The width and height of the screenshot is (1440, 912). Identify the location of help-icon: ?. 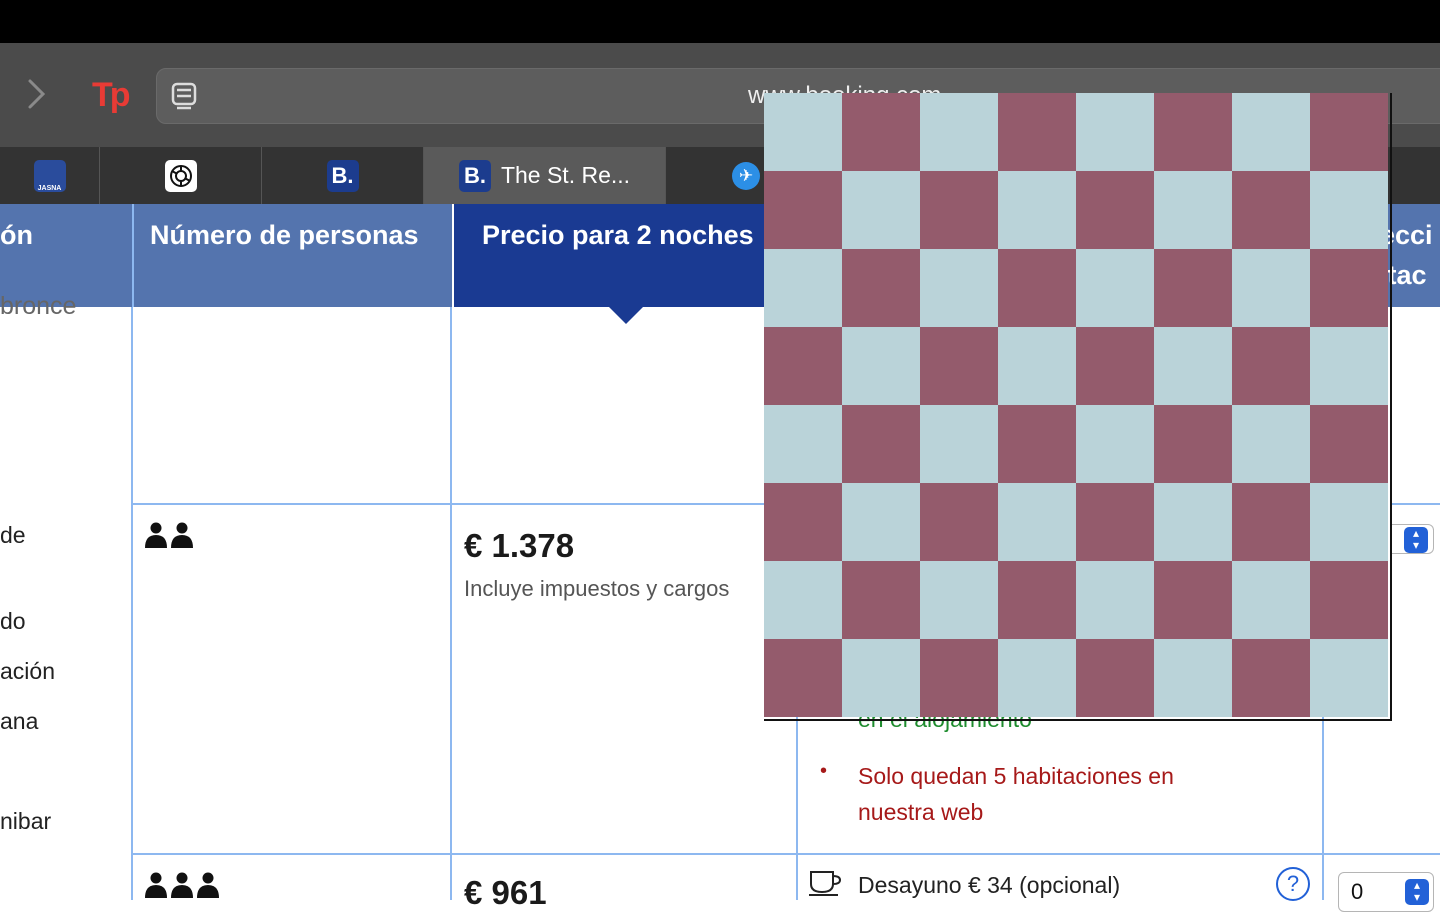
(1293, 884).